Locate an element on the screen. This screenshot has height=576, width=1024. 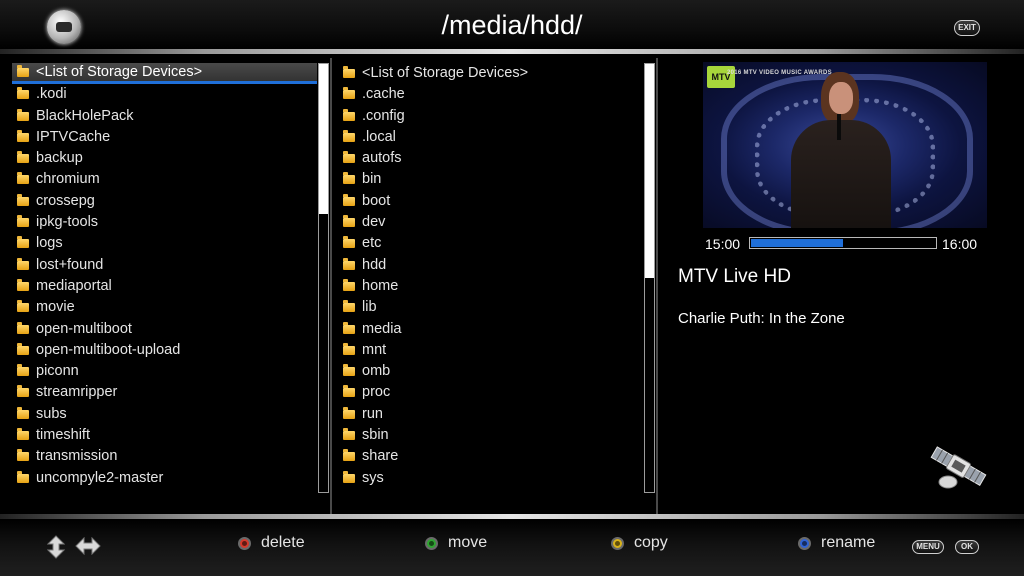
copy-label: copy is located at coordinates (651, 542).